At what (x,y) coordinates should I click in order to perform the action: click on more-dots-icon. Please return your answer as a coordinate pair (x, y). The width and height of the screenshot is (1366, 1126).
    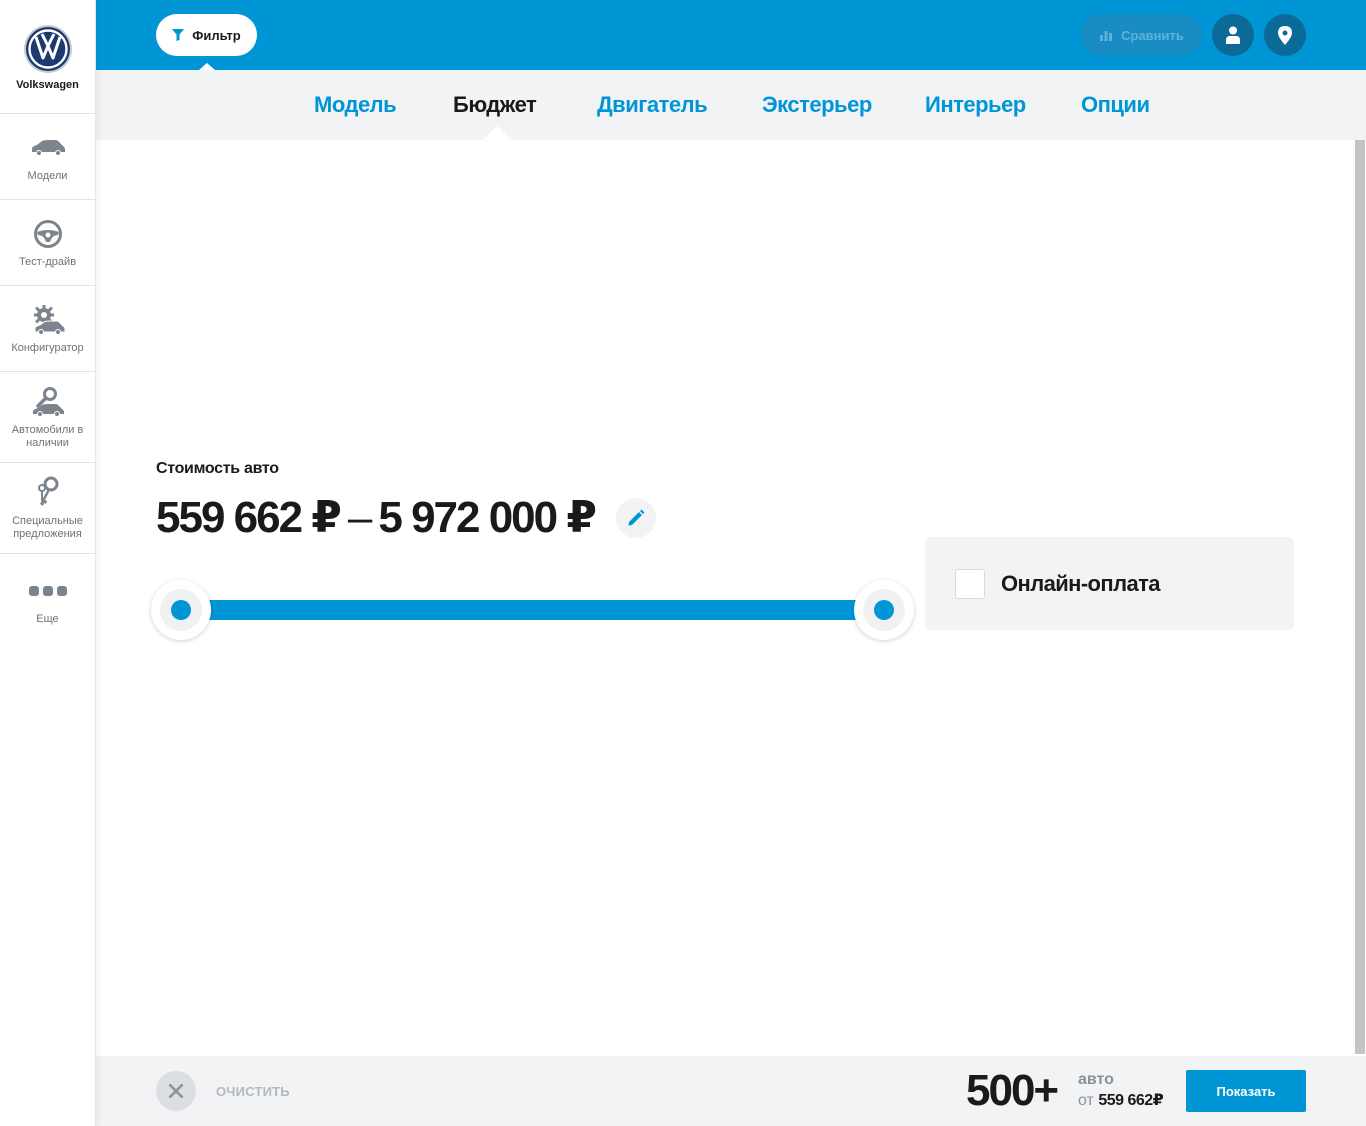
    Looking at the image, I should click on (48, 591).